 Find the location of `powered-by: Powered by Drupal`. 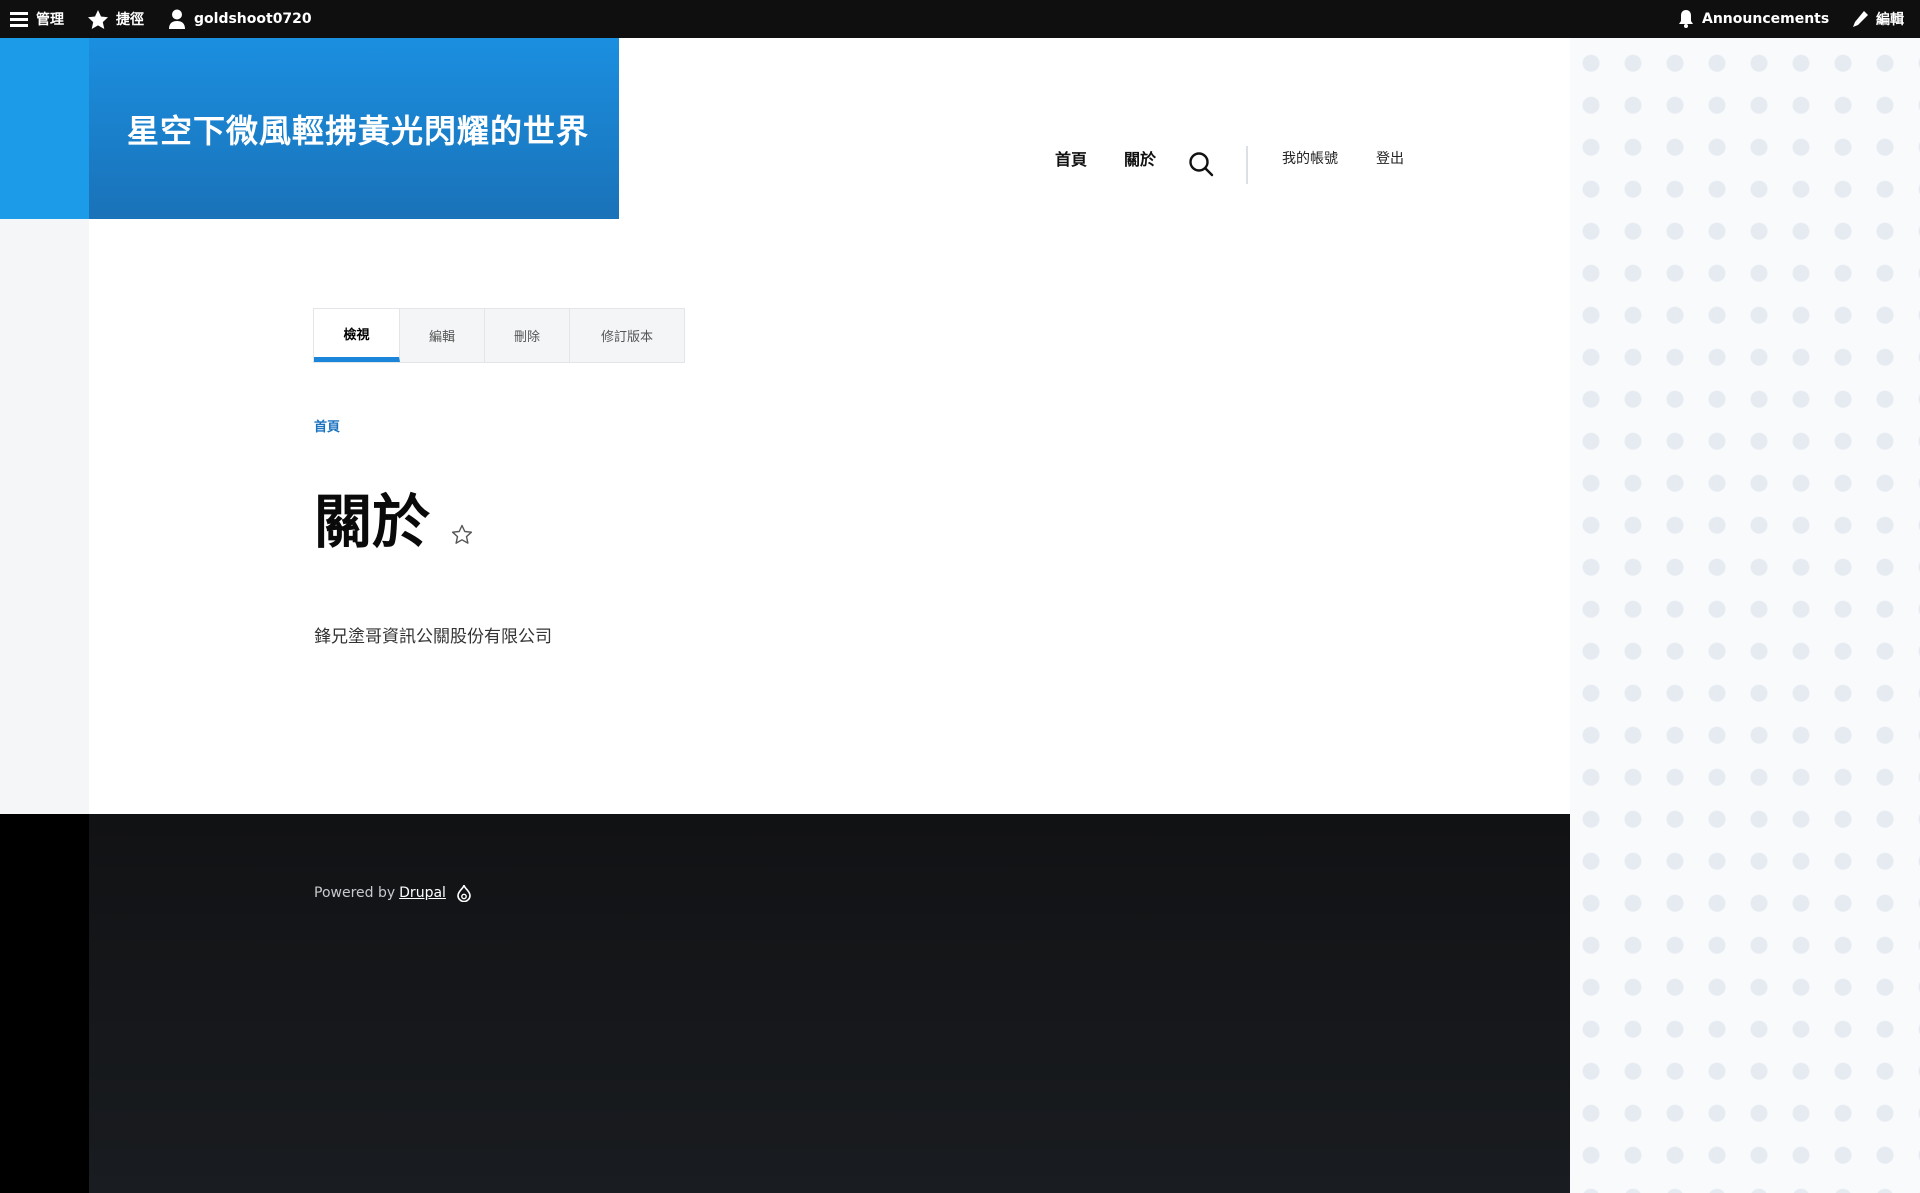

powered-by: Powered by Drupal is located at coordinates (393, 893).